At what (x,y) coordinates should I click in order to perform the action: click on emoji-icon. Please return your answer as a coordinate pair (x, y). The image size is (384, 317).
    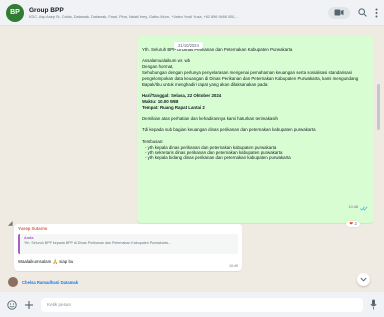
    Looking at the image, I should click on (12, 304).